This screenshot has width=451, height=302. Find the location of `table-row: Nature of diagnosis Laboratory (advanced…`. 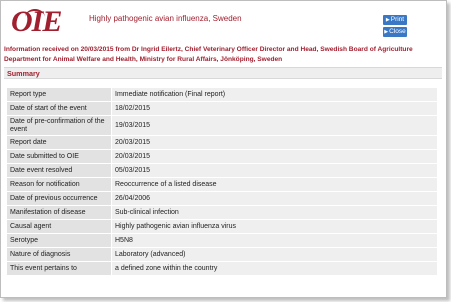

table-row: Nature of diagnosis Laboratory (advanced… is located at coordinates (222, 254).